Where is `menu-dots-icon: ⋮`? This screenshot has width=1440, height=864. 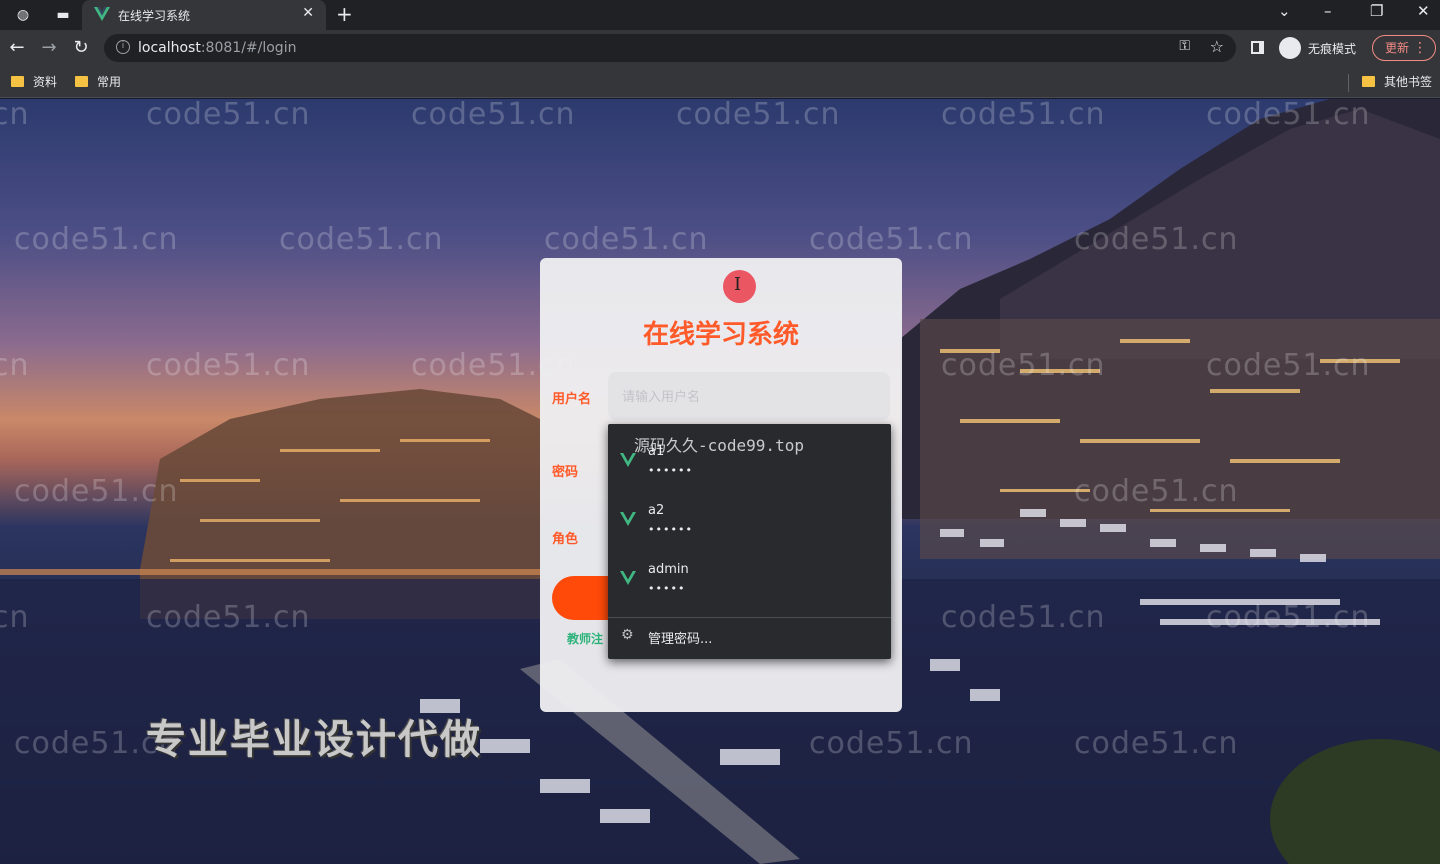 menu-dots-icon: ⋮ is located at coordinates (1420, 48).